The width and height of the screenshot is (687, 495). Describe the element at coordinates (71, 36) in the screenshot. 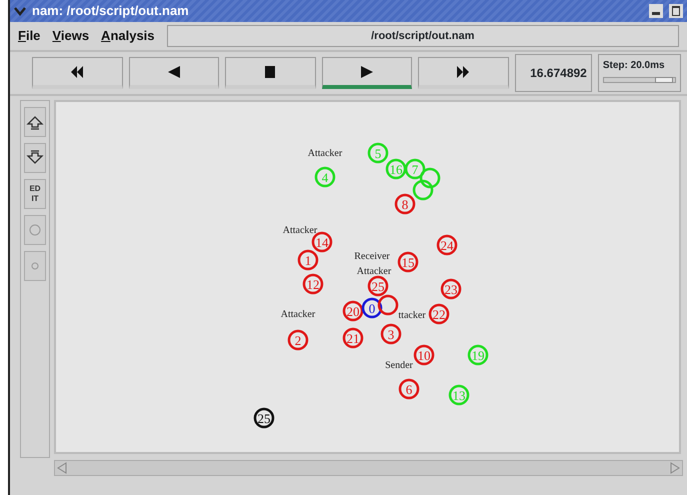

I see `menu-item: Views` at that location.